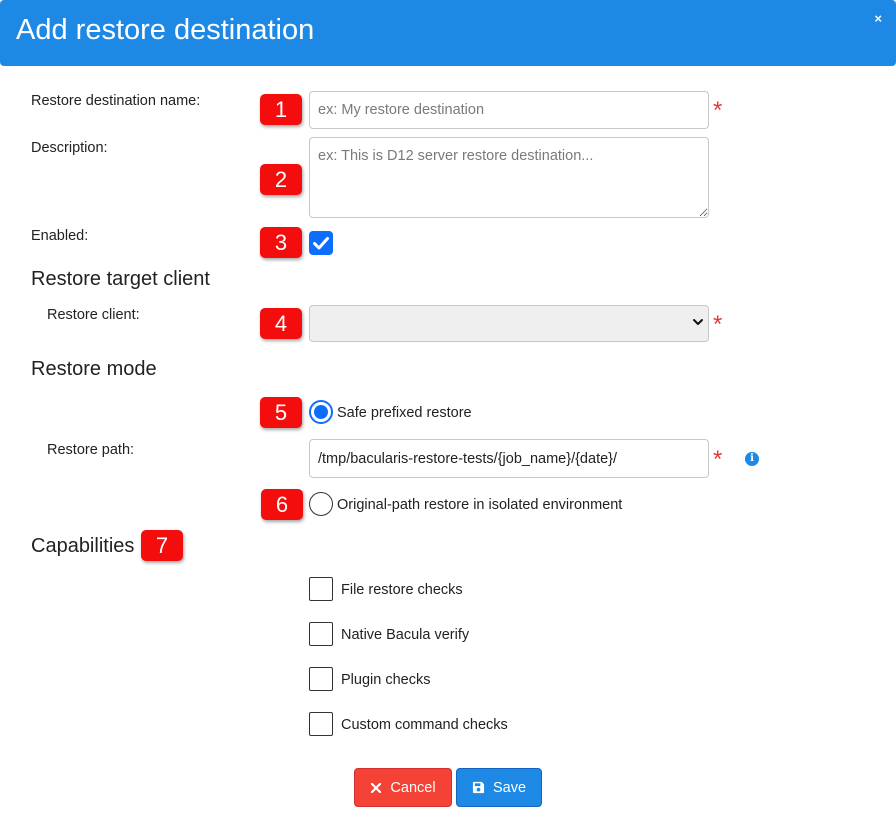 This screenshot has width=896, height=822. Describe the element at coordinates (321, 504) in the screenshot. I see `original-path-radio` at that location.